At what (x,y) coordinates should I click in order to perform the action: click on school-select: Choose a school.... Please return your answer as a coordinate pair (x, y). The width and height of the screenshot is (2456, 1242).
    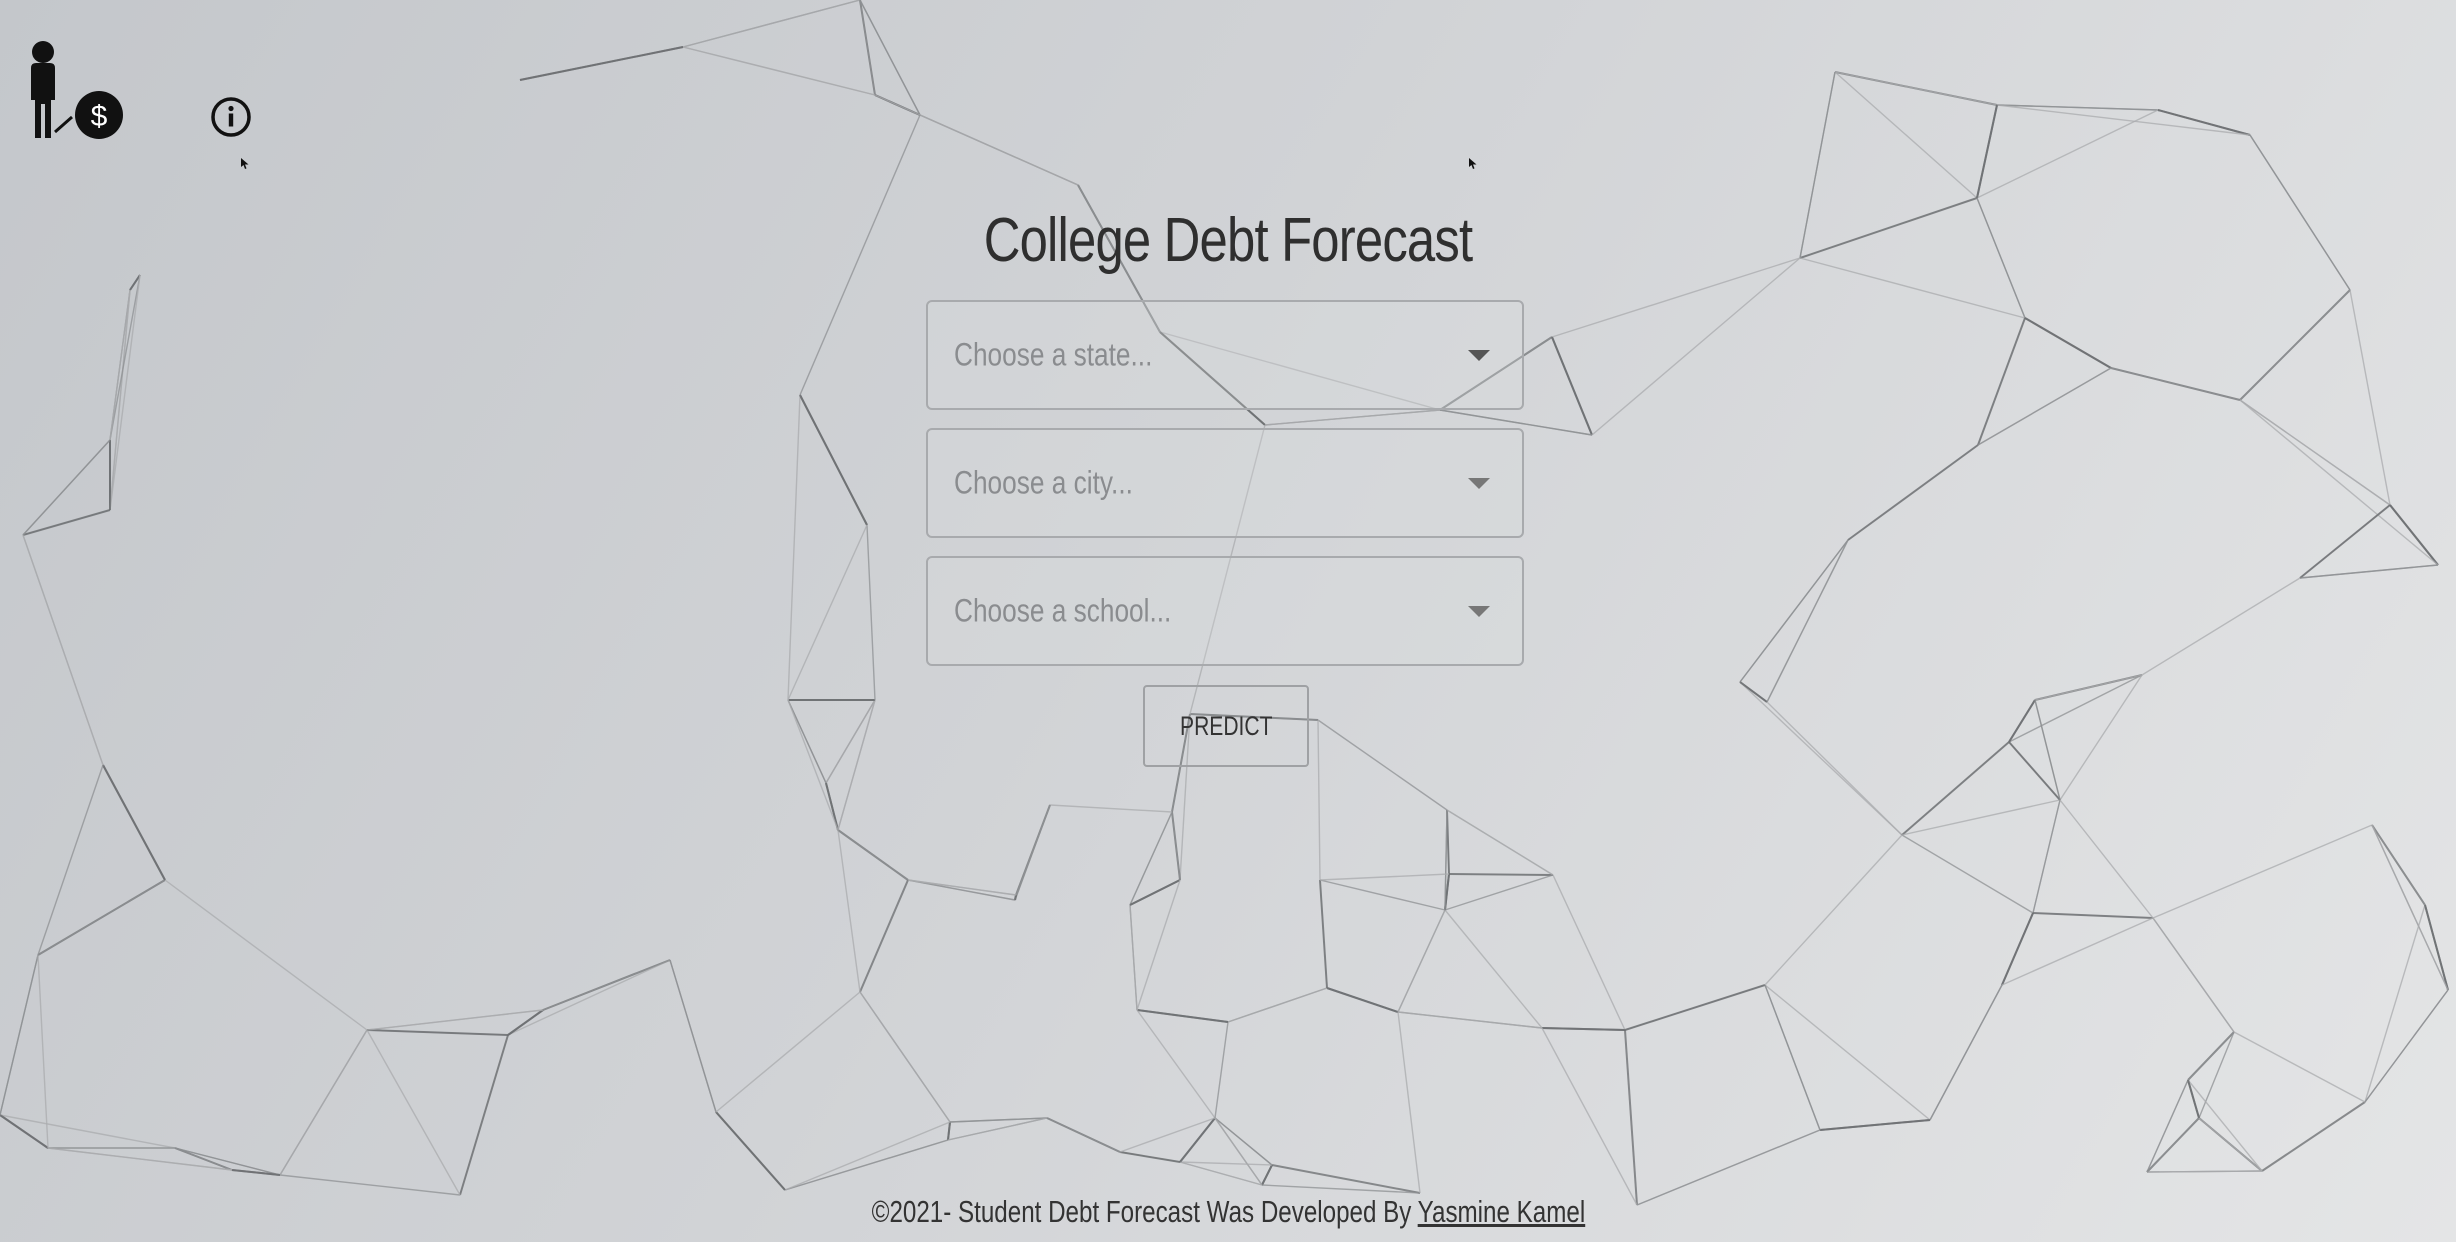
    Looking at the image, I should click on (1225, 611).